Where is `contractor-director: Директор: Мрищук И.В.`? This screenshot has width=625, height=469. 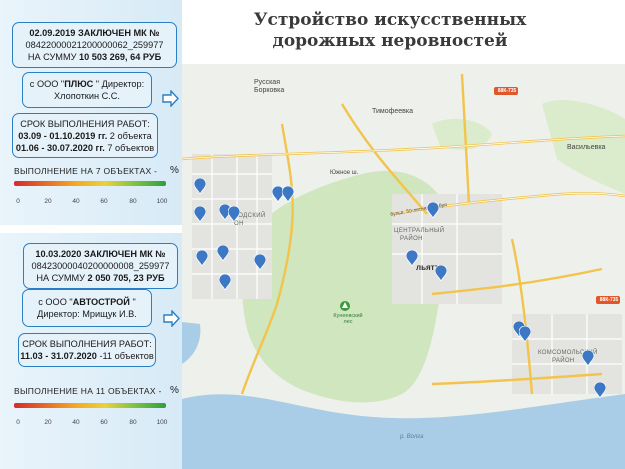 contractor-director: Директор: Мрищук И.В. is located at coordinates (87, 314).